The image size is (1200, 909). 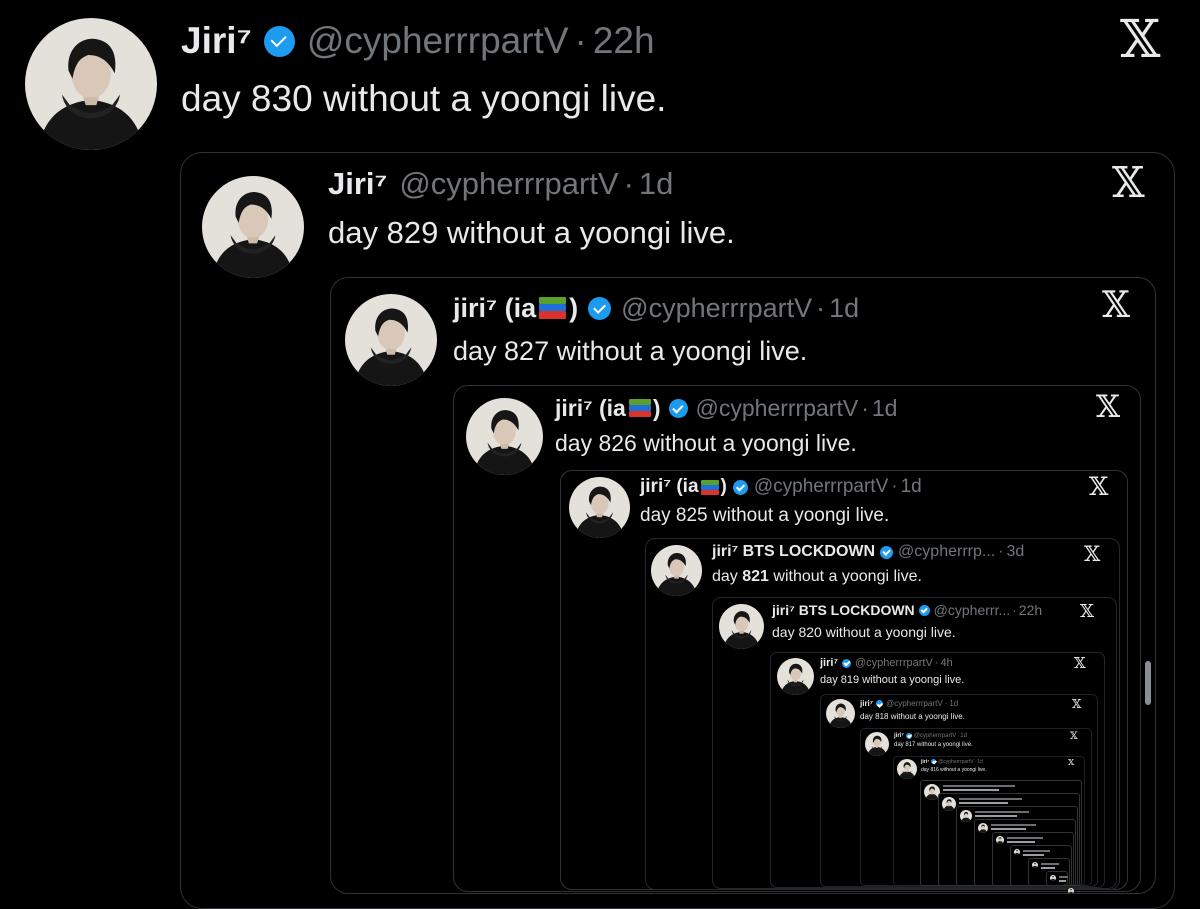 What do you see at coordinates (864, 632) in the screenshot?
I see `quote-text: day 820 without a yoongi live.` at bounding box center [864, 632].